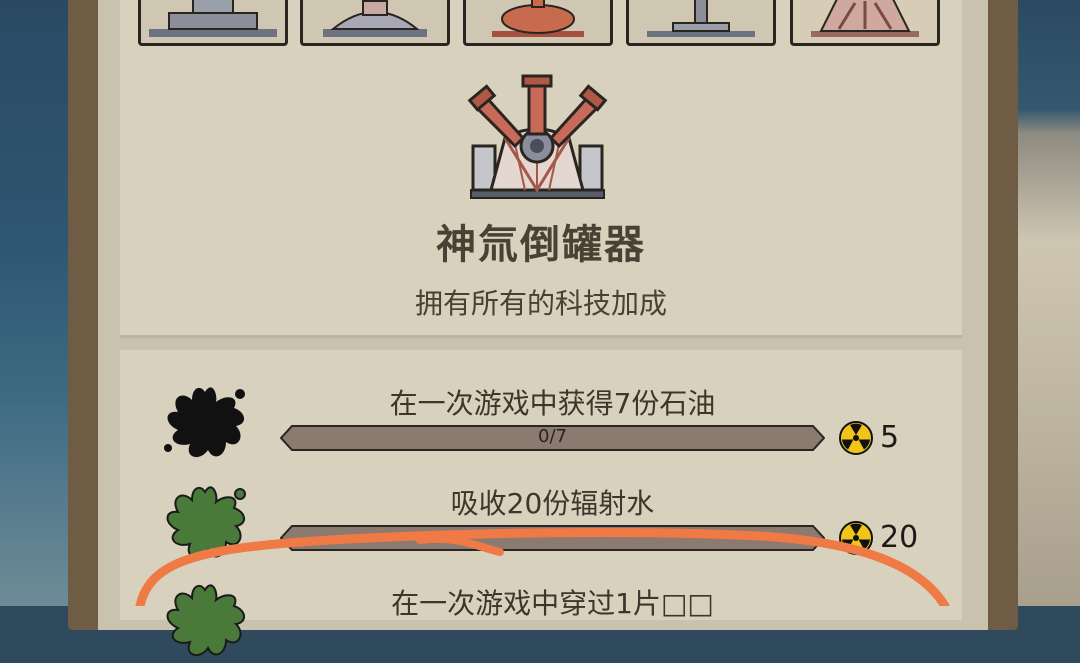 This screenshot has height=663, width=1080. I want to click on reward-value: 5, so click(890, 437).